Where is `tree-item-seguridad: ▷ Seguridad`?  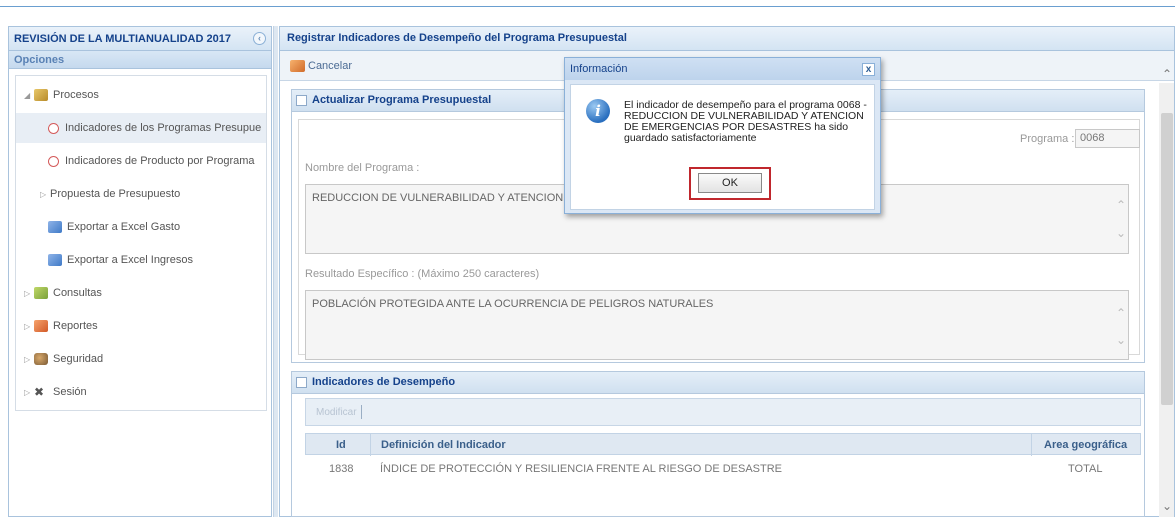 tree-item-seguridad: ▷ Seguridad is located at coordinates (63, 359).